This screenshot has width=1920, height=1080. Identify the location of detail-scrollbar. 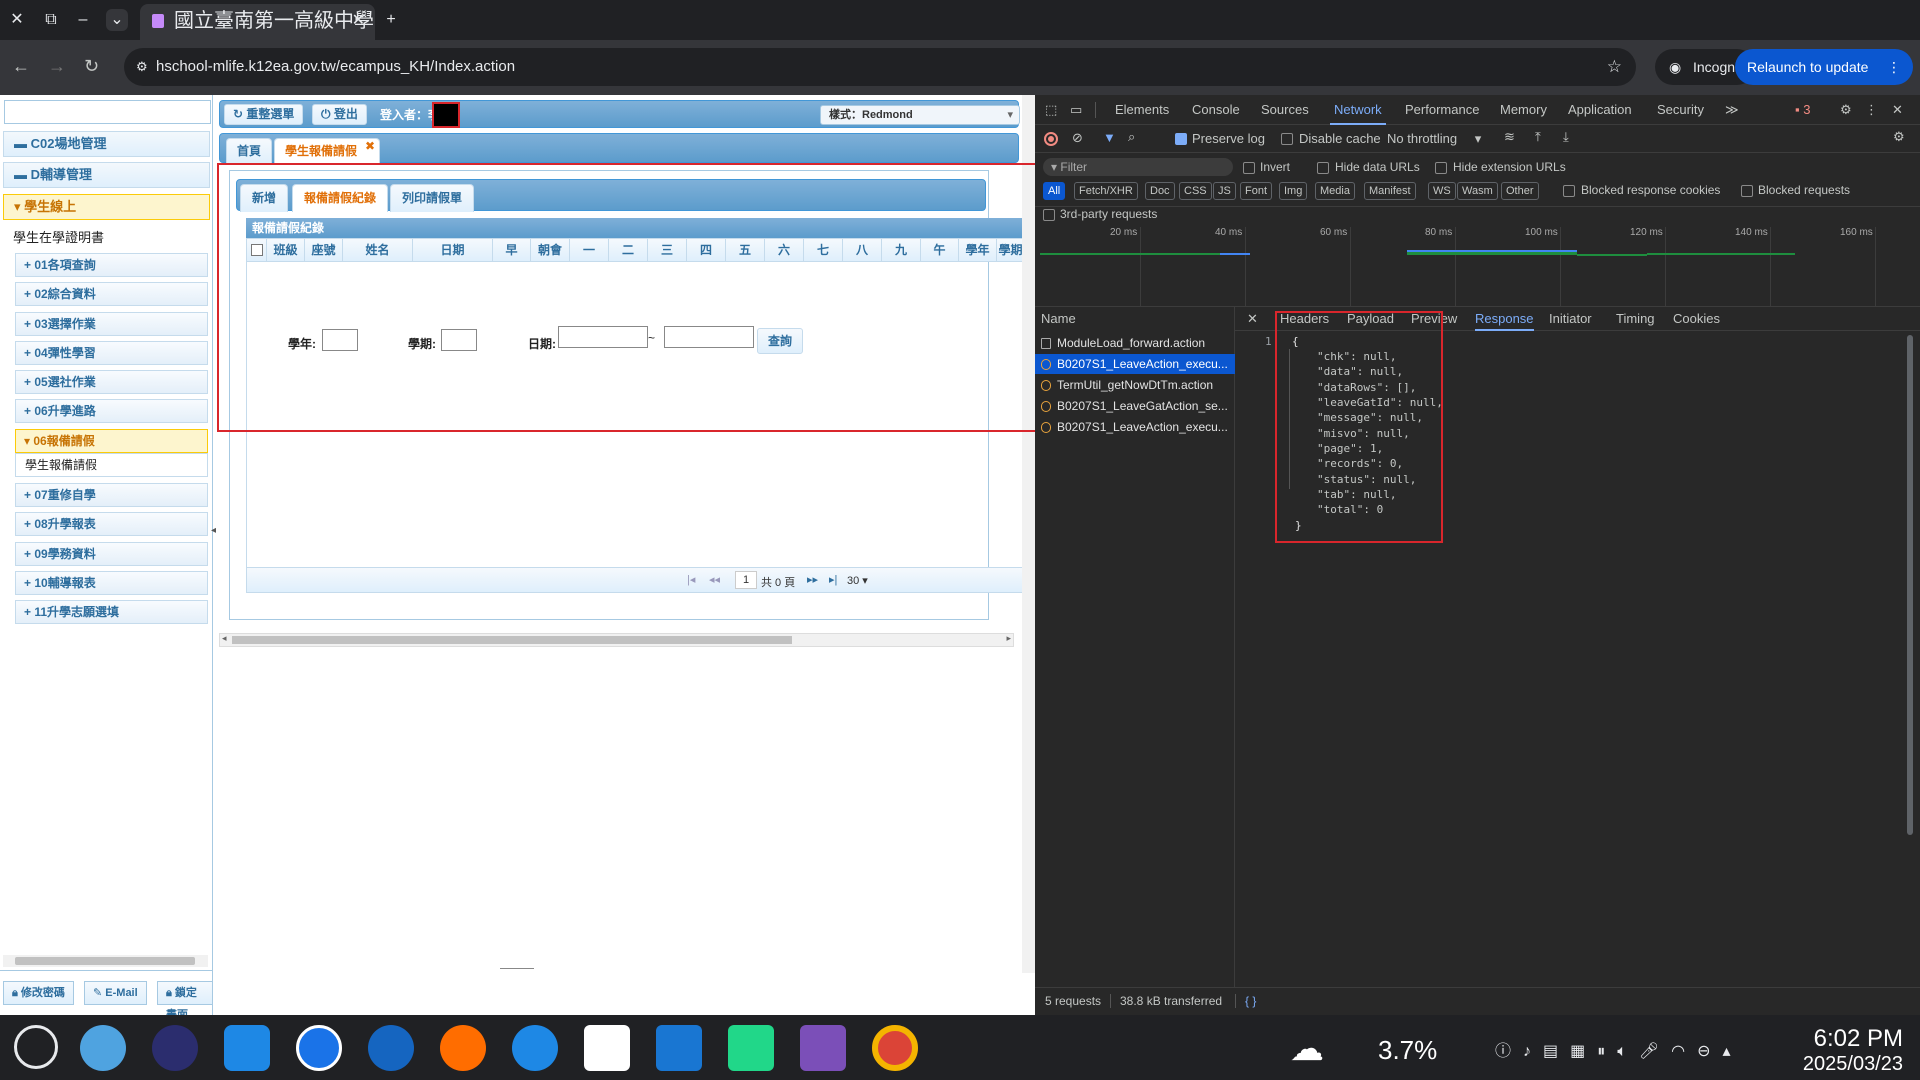
(1910, 655).